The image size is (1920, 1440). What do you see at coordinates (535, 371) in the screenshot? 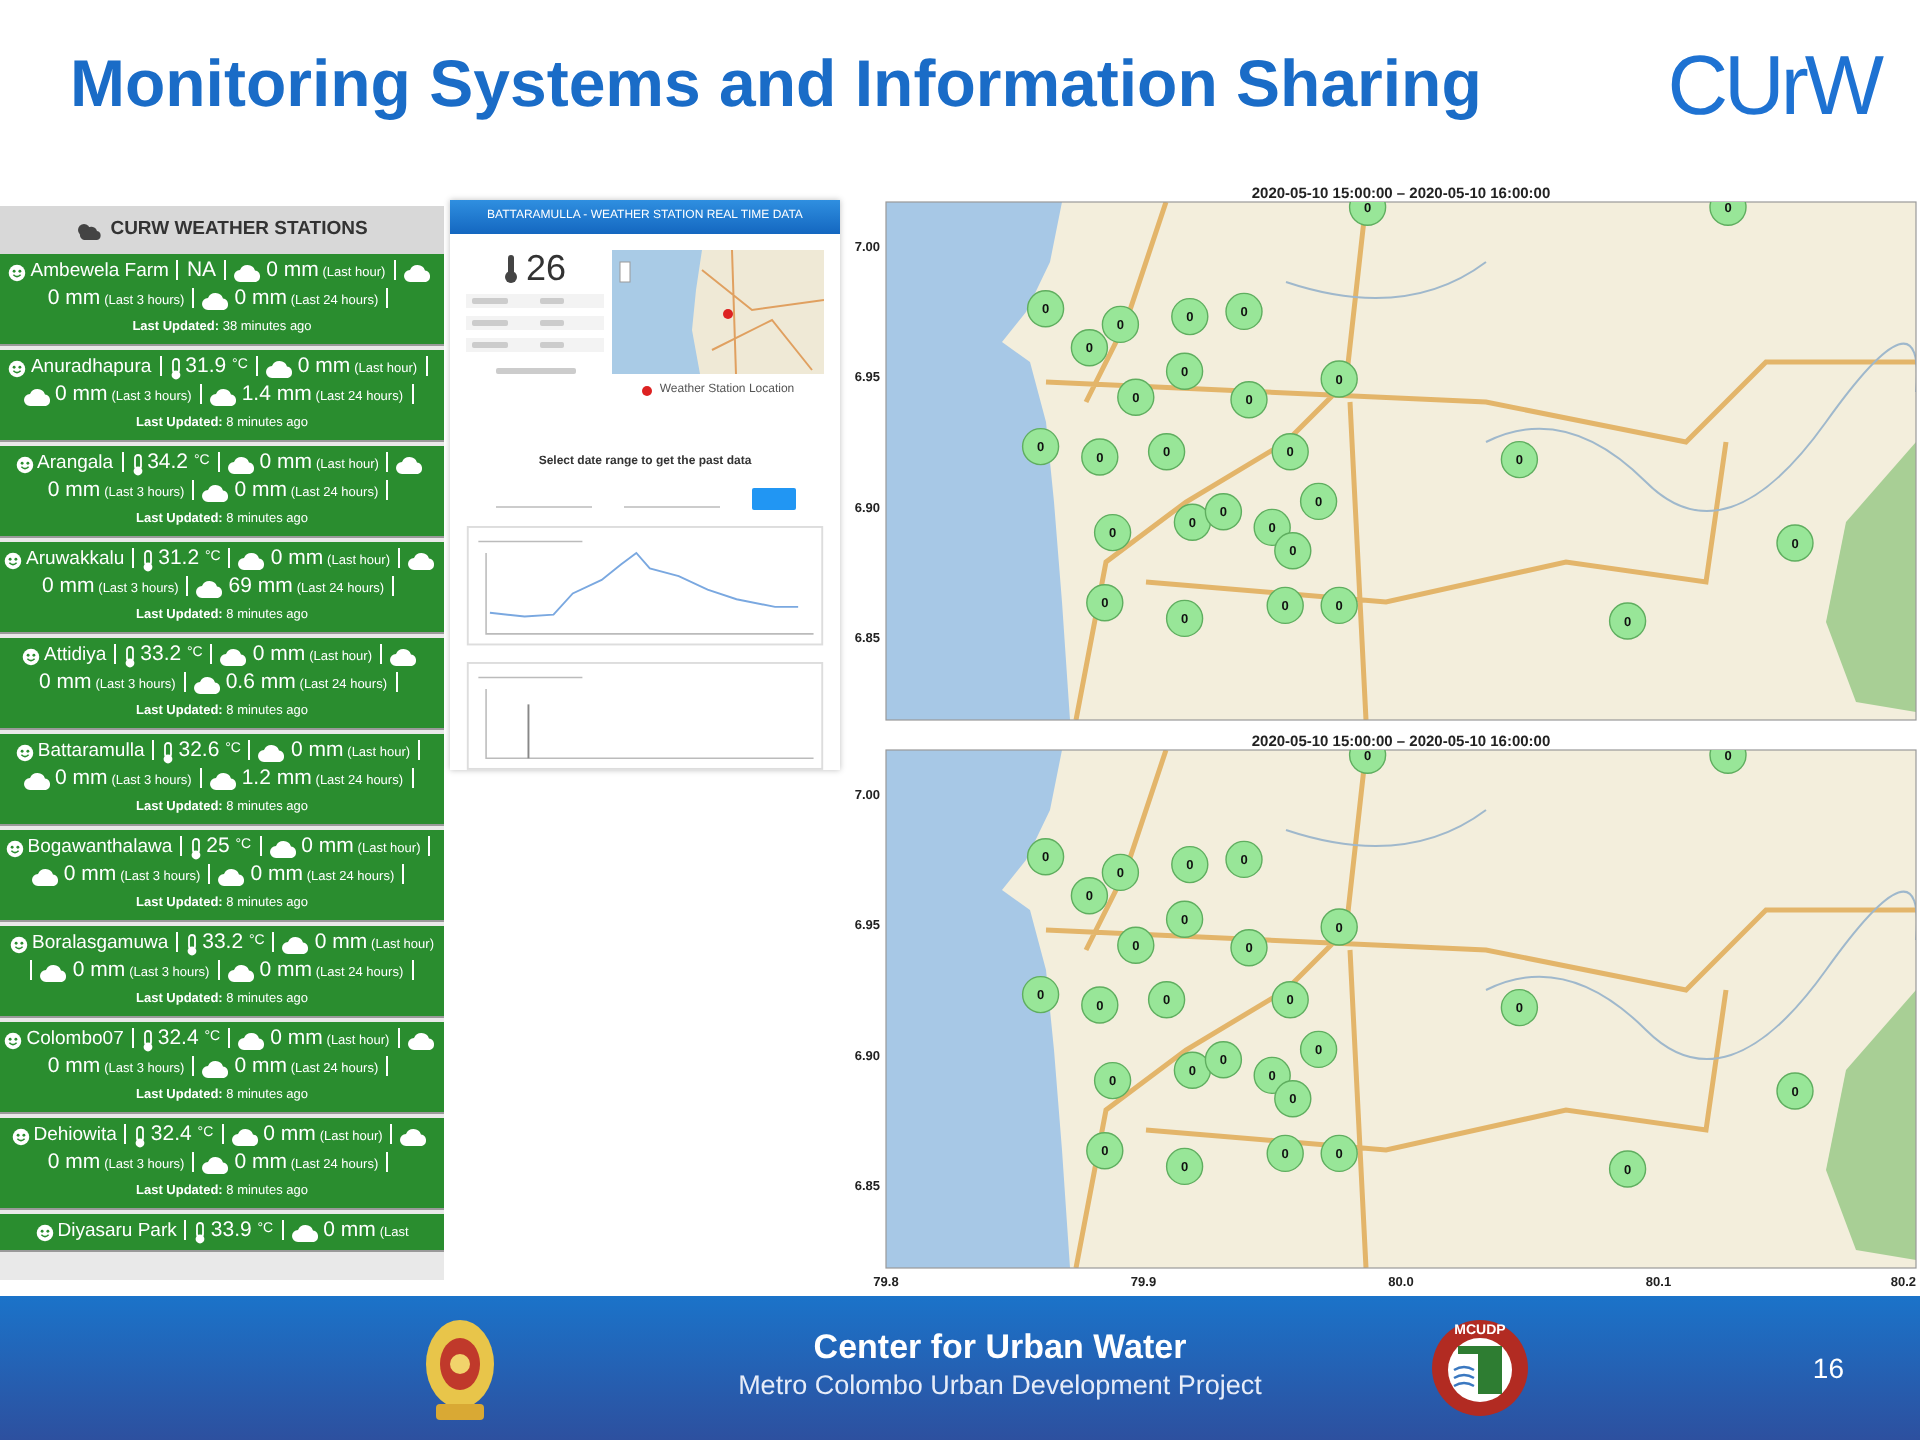
I see `blurred-note` at bounding box center [535, 371].